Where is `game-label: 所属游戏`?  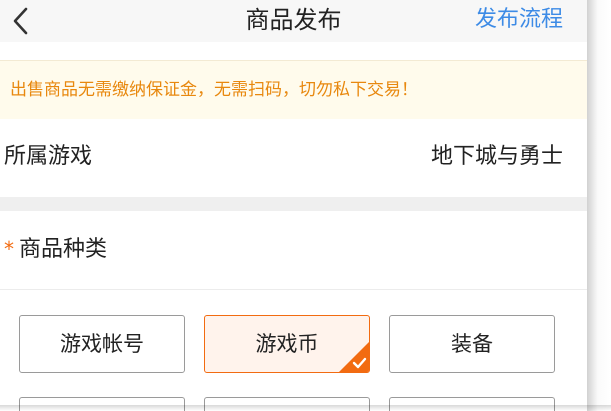 game-label: 所属游戏 is located at coordinates (48, 156).